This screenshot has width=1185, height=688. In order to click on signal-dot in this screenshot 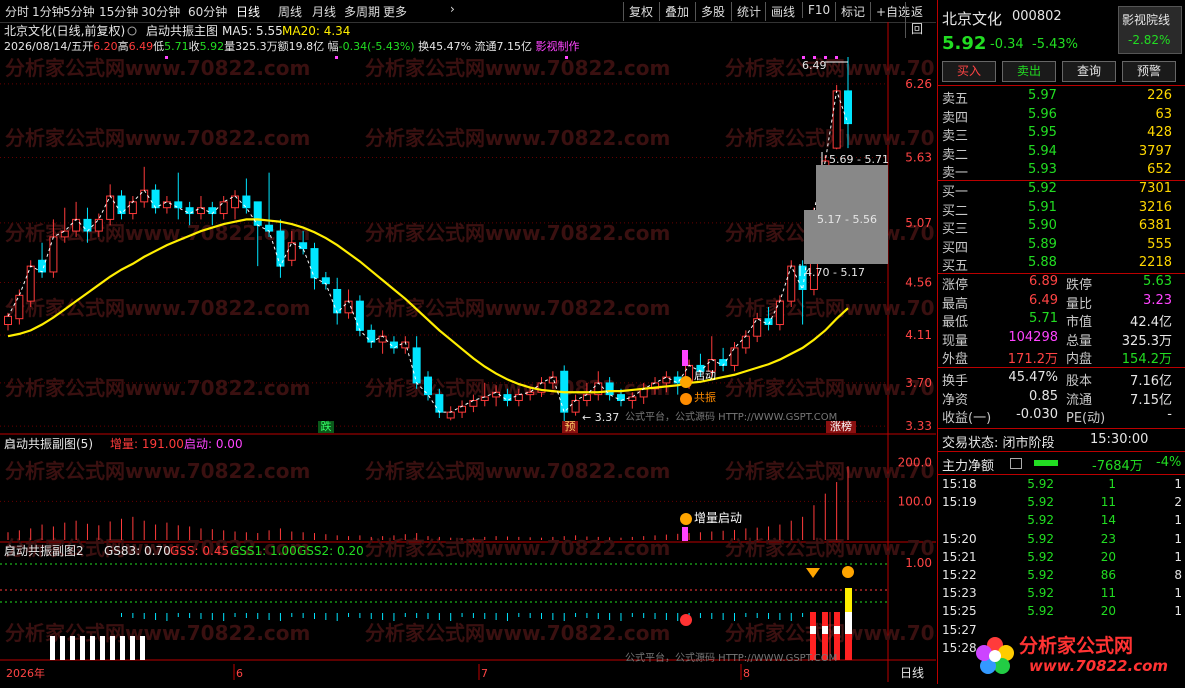, I will do `click(836, 57)`.